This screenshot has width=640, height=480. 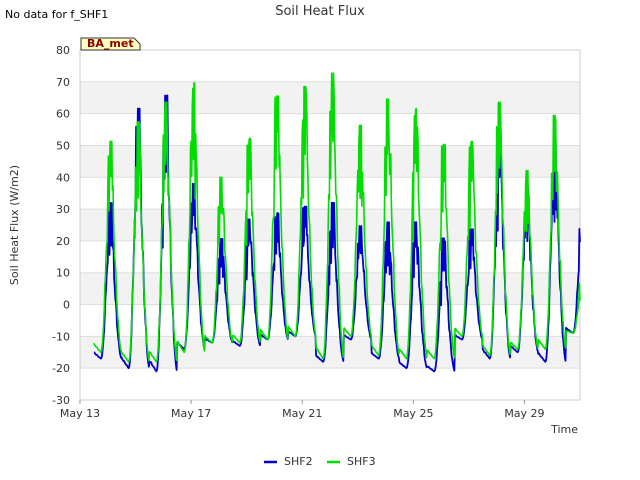 I want to click on x-tick-label: May 25, so click(x=413, y=413).